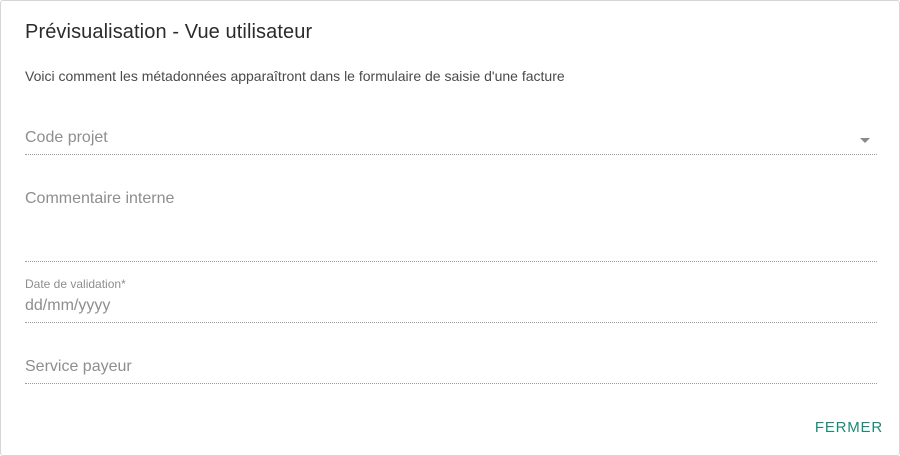 The width and height of the screenshot is (900, 456). What do you see at coordinates (66, 137) in the screenshot?
I see `code-projet-label: Code projet` at bounding box center [66, 137].